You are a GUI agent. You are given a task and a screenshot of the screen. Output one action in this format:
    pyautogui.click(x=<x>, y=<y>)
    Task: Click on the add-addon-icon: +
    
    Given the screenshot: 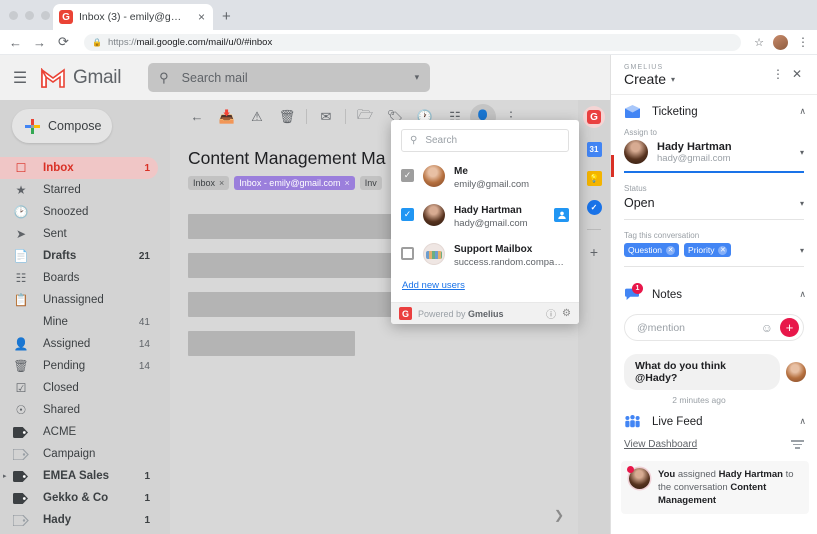 What is the action you would take?
    pyautogui.click(x=594, y=252)
    